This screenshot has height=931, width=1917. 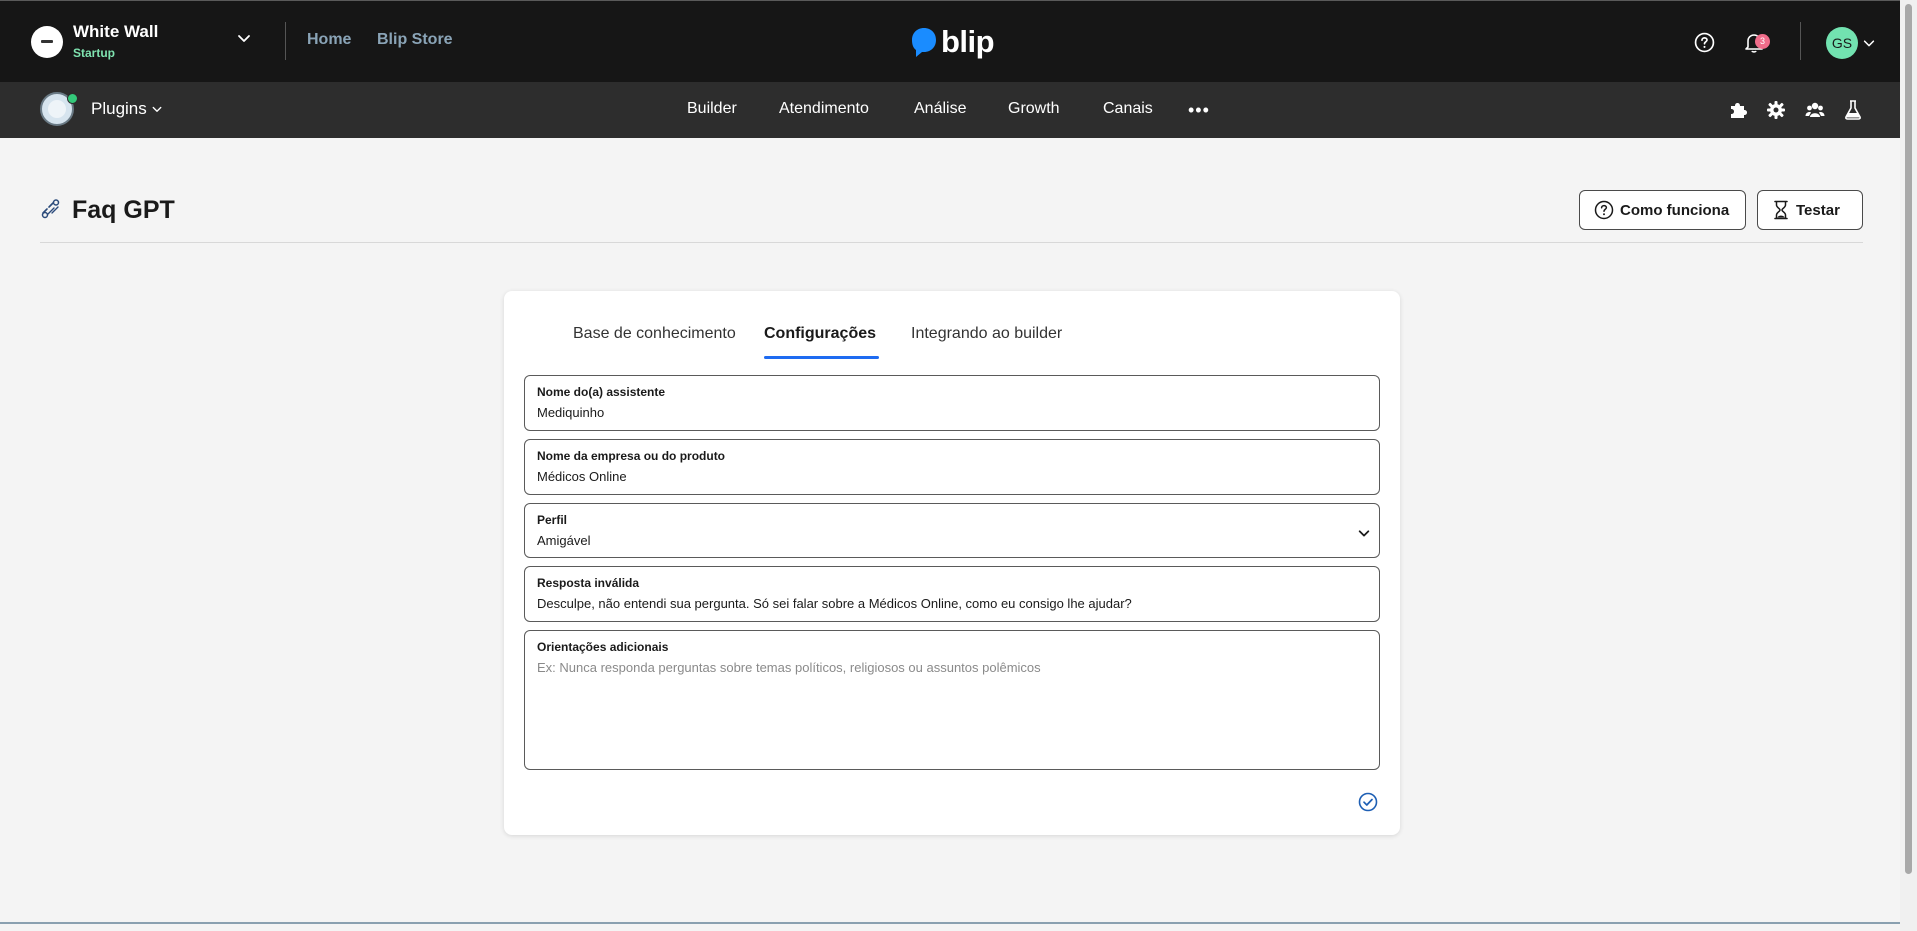 I want to click on bottom-border, so click(x=950, y=923).